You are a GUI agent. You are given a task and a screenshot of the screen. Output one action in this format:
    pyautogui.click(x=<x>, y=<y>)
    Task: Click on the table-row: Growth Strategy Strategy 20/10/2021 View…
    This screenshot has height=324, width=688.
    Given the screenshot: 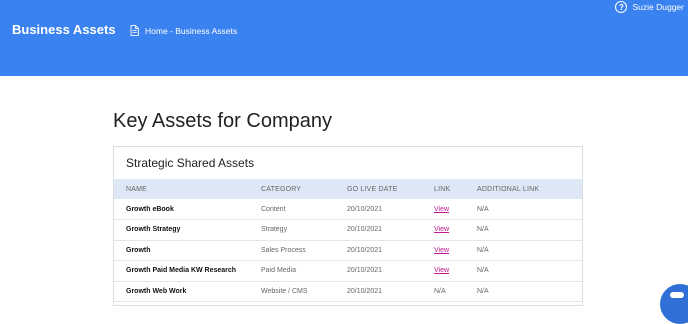 What is the action you would take?
    pyautogui.click(x=348, y=230)
    